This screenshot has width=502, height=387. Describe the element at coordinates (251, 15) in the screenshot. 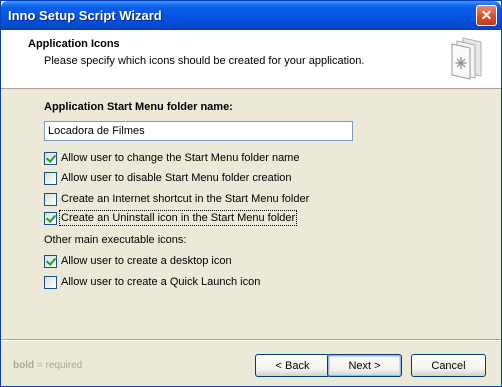

I see `title-bar: Inno Setup Script Wizard ✕` at that location.